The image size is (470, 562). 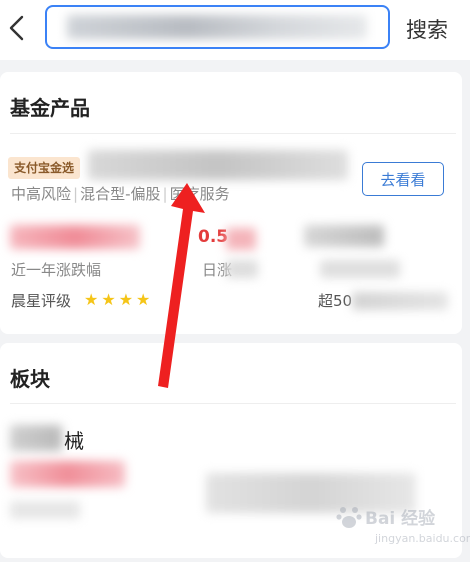 I want to click on blurred-third-value, so click(x=344, y=236).